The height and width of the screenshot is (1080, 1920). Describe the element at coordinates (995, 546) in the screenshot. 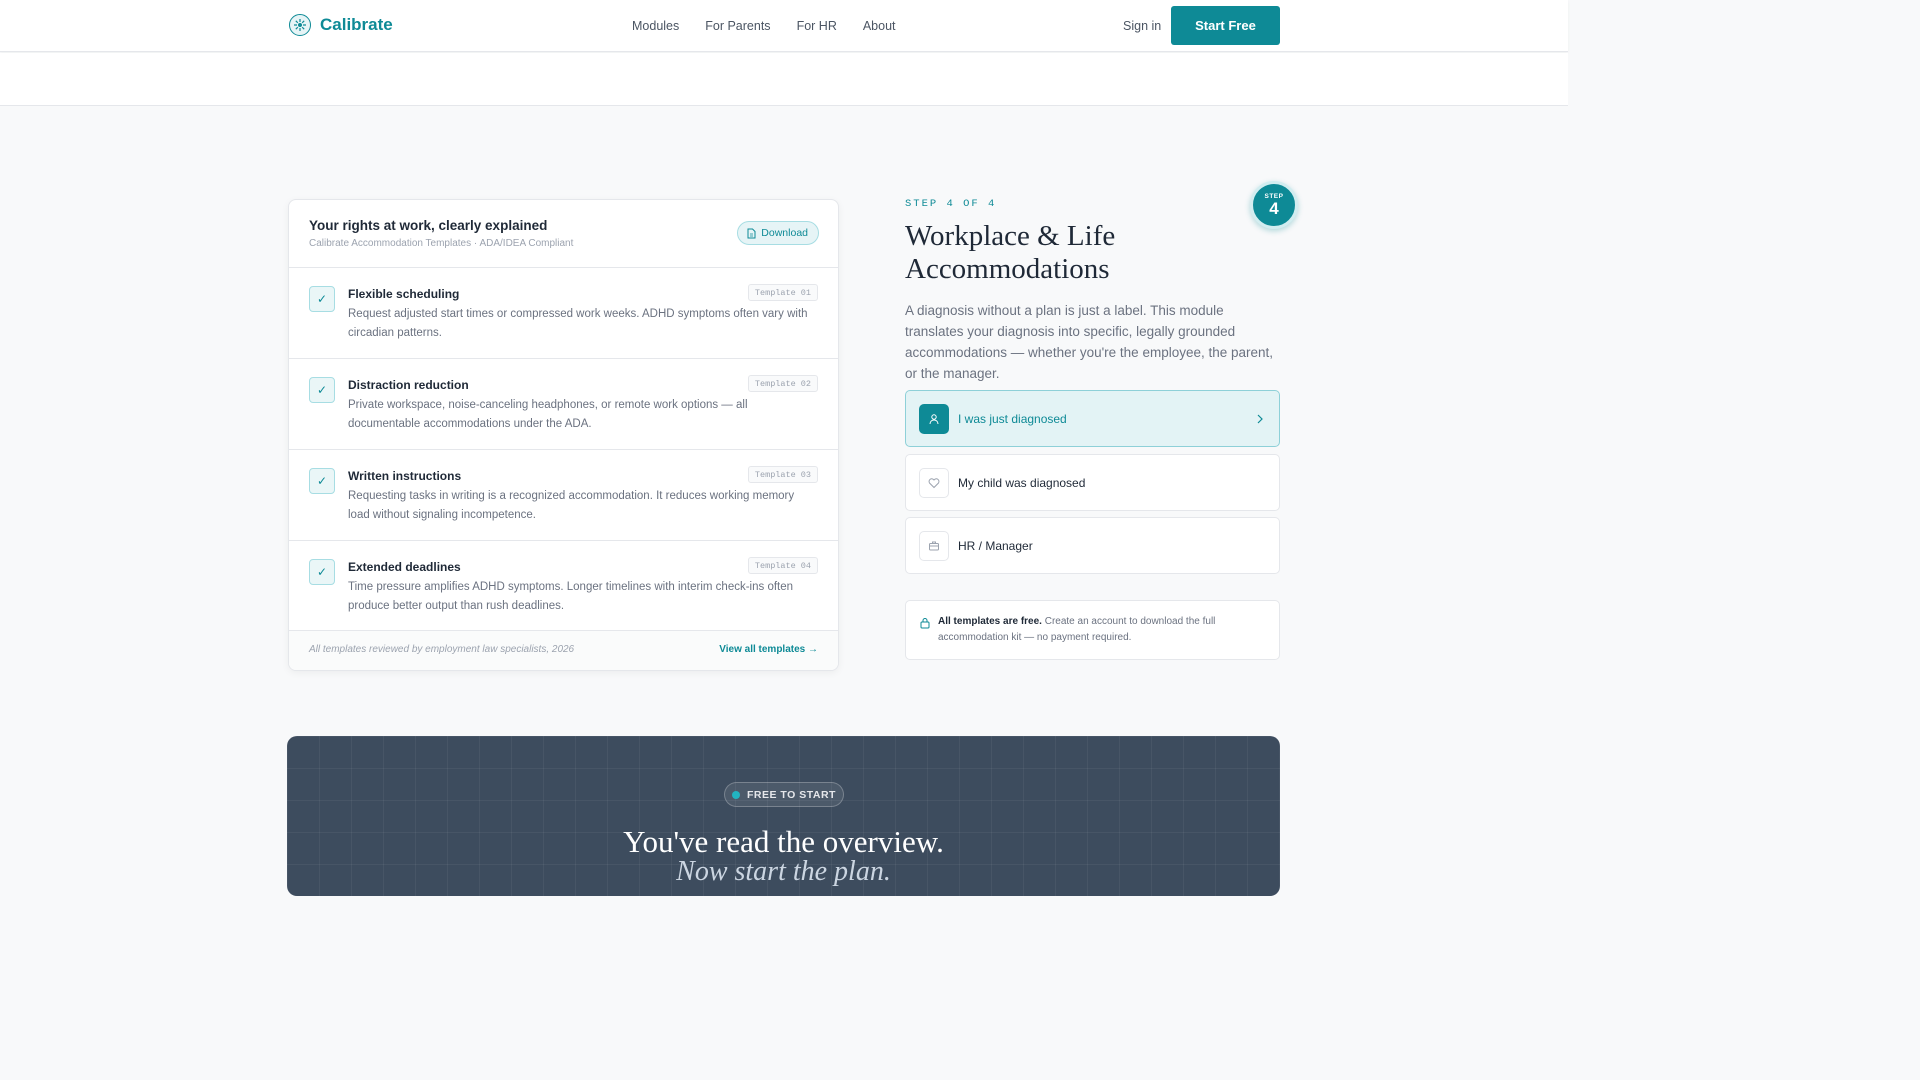

I see `option-label: HR / Manager` at that location.